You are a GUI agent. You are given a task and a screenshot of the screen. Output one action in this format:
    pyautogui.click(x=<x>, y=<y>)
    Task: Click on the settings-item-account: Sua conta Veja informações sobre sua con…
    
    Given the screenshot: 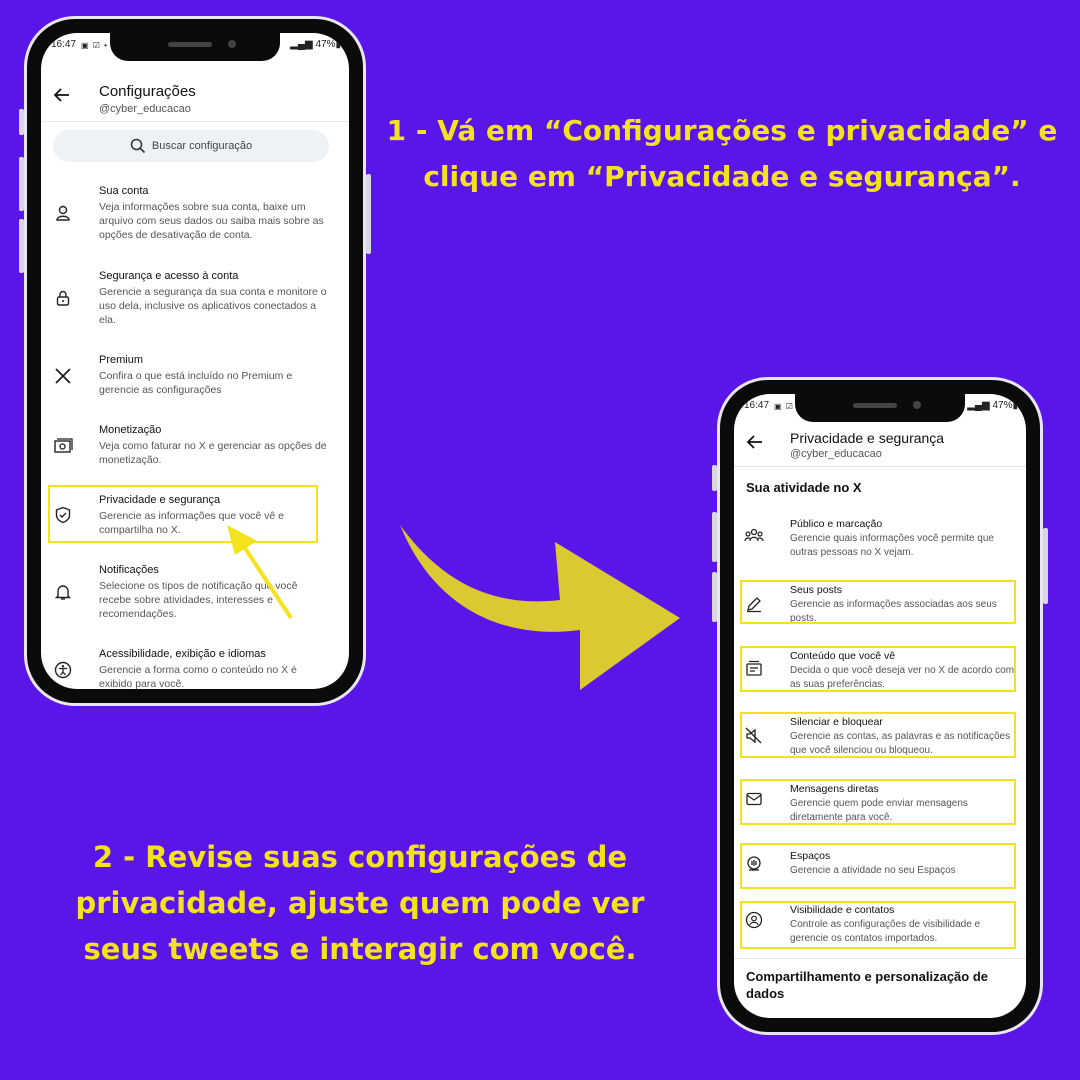 What is the action you would take?
    pyautogui.click(x=195, y=218)
    